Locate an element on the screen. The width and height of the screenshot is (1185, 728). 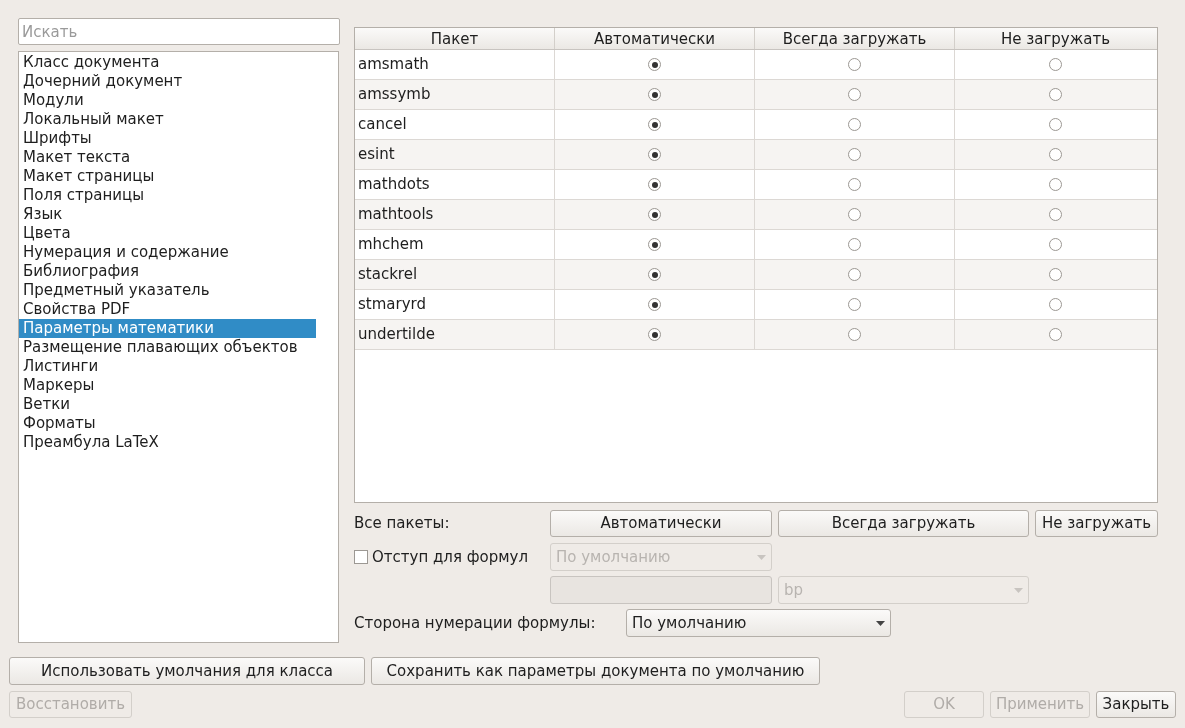
table-cell: undertilde is located at coordinates (455, 334).